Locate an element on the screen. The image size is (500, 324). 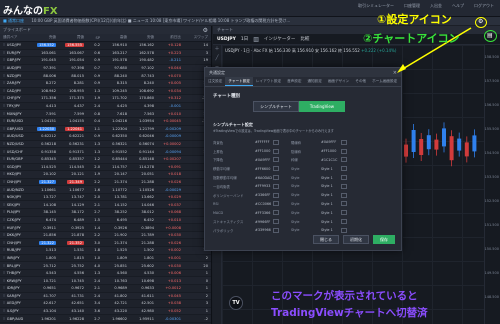
pair-name: CAD/JPY is located at coordinates (15, 91).